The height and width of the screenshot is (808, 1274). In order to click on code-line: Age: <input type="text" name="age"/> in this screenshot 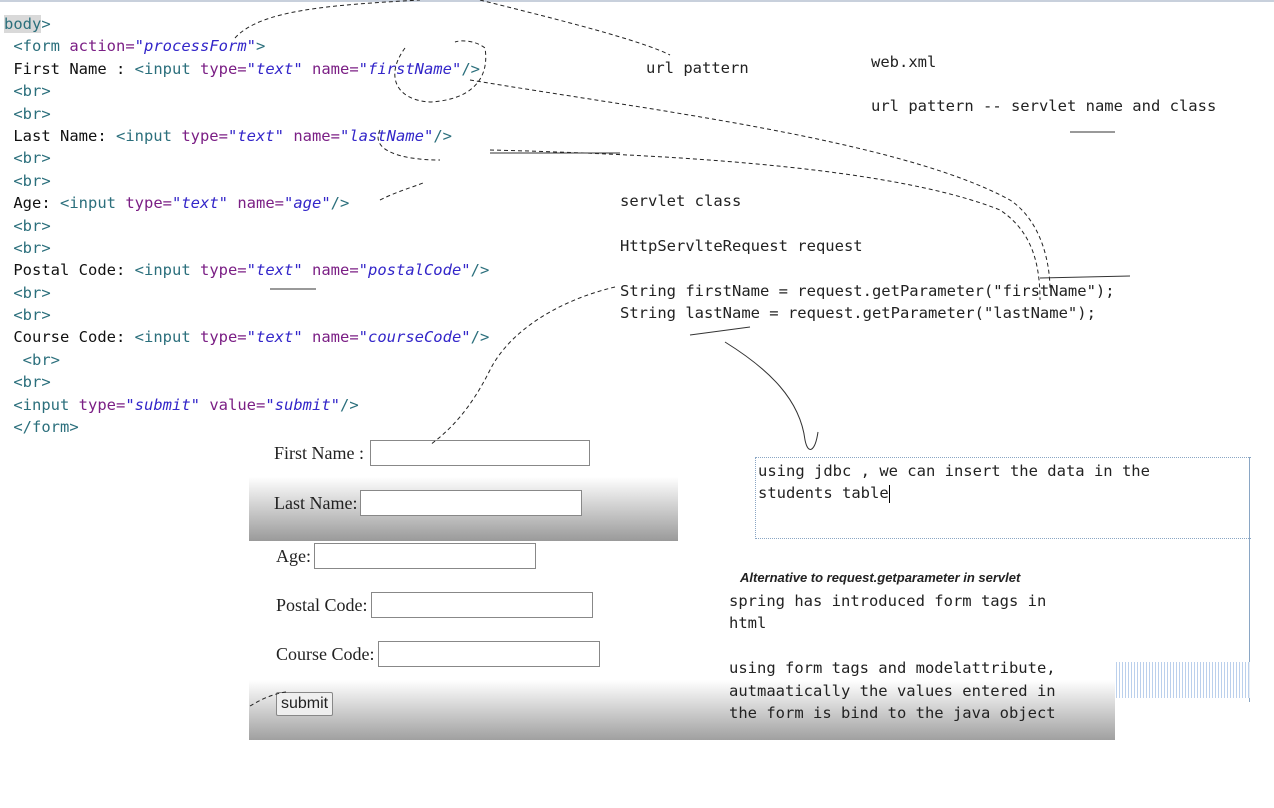, I will do `click(246, 203)`.